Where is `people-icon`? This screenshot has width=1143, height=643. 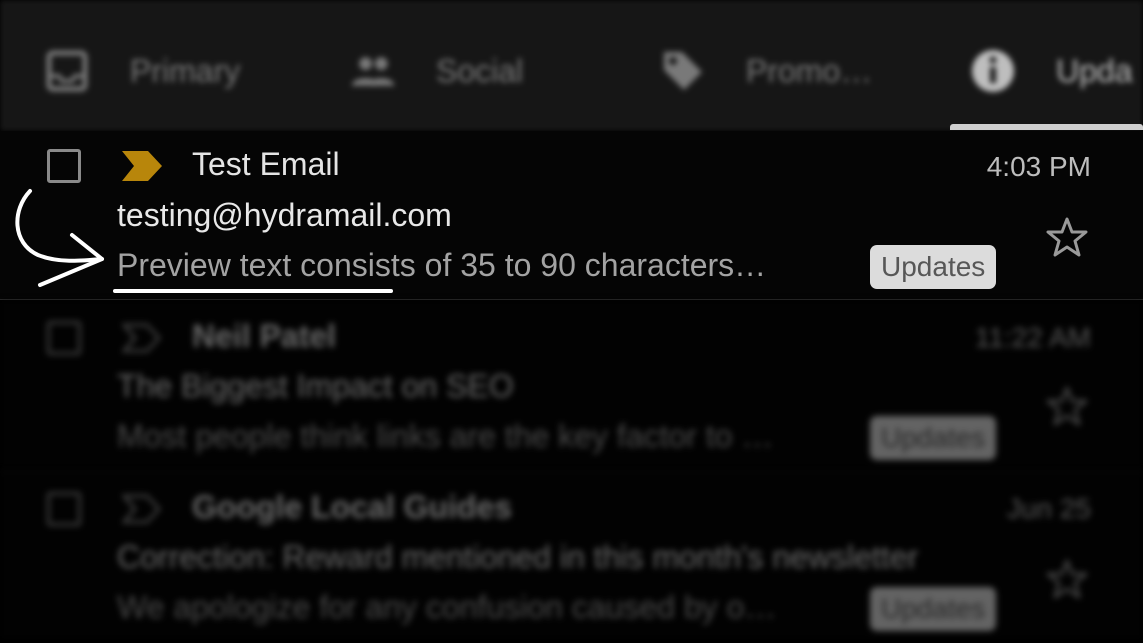 people-icon is located at coordinates (373, 71).